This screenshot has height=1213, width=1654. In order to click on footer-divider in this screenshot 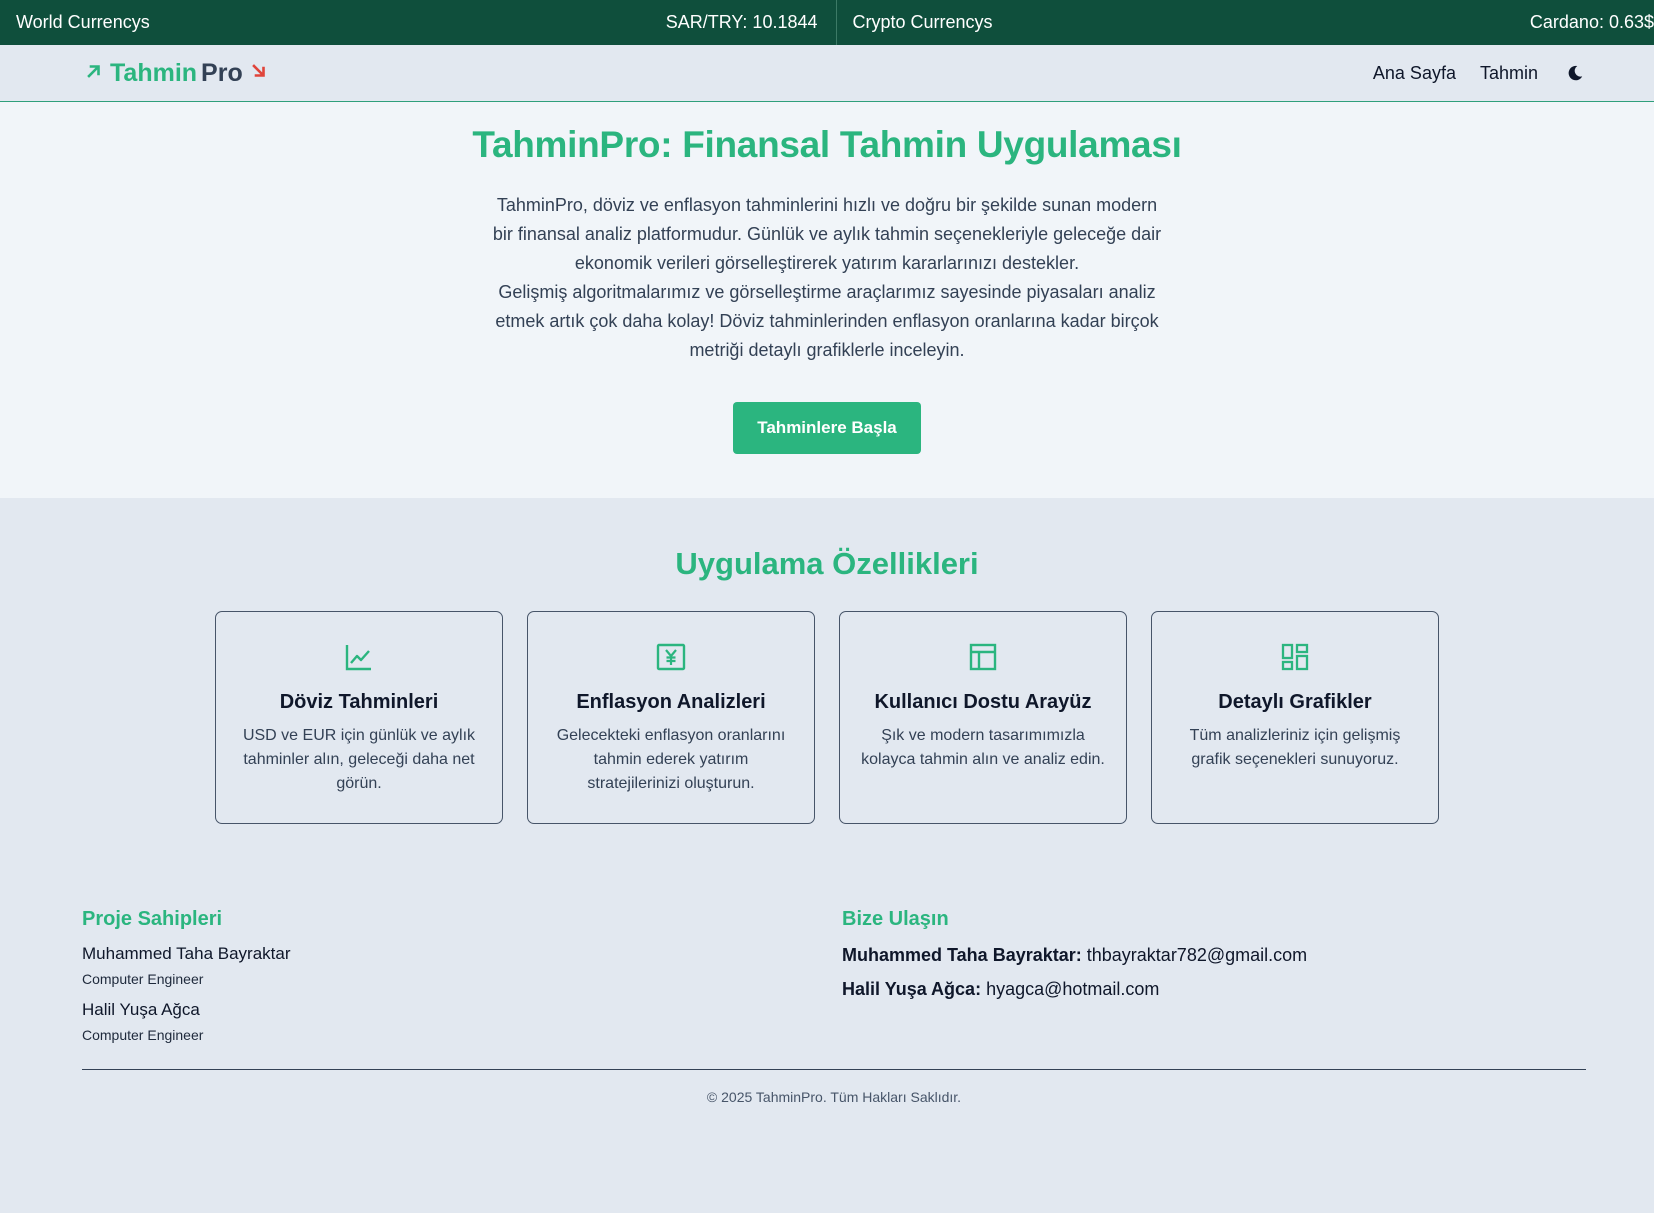, I will do `click(834, 1069)`.